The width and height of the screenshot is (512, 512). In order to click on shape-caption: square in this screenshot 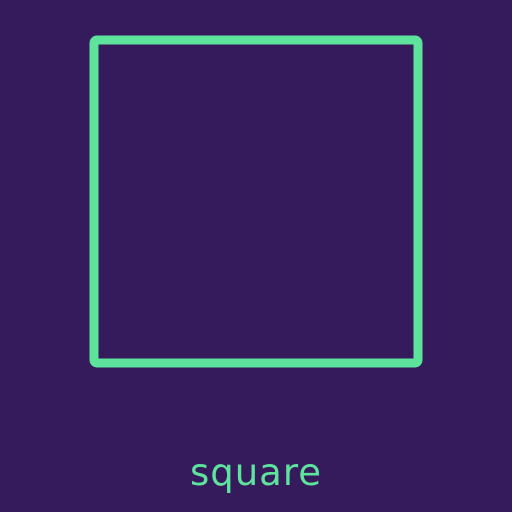, I will do `click(256, 472)`.